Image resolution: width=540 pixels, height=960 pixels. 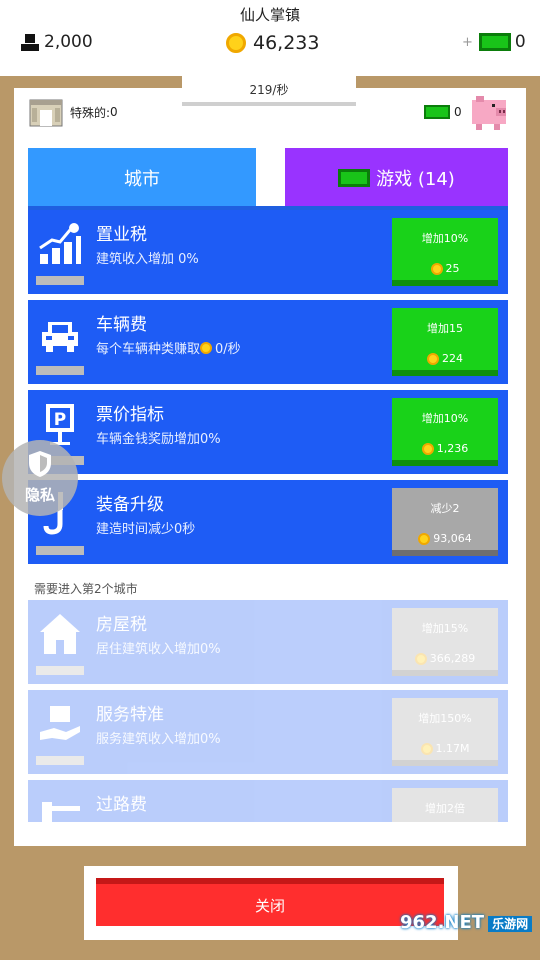 I want to click on shield-icon, so click(x=40, y=464).